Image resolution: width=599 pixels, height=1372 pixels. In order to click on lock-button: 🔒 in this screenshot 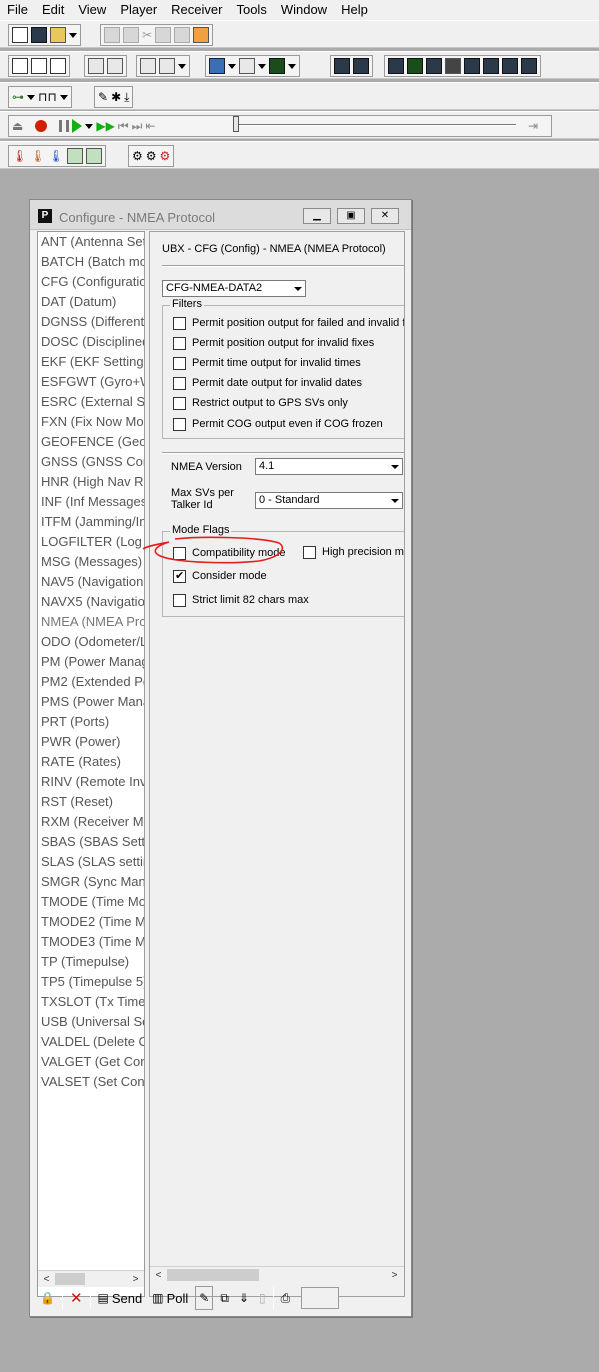, I will do `click(47, 1298)`.